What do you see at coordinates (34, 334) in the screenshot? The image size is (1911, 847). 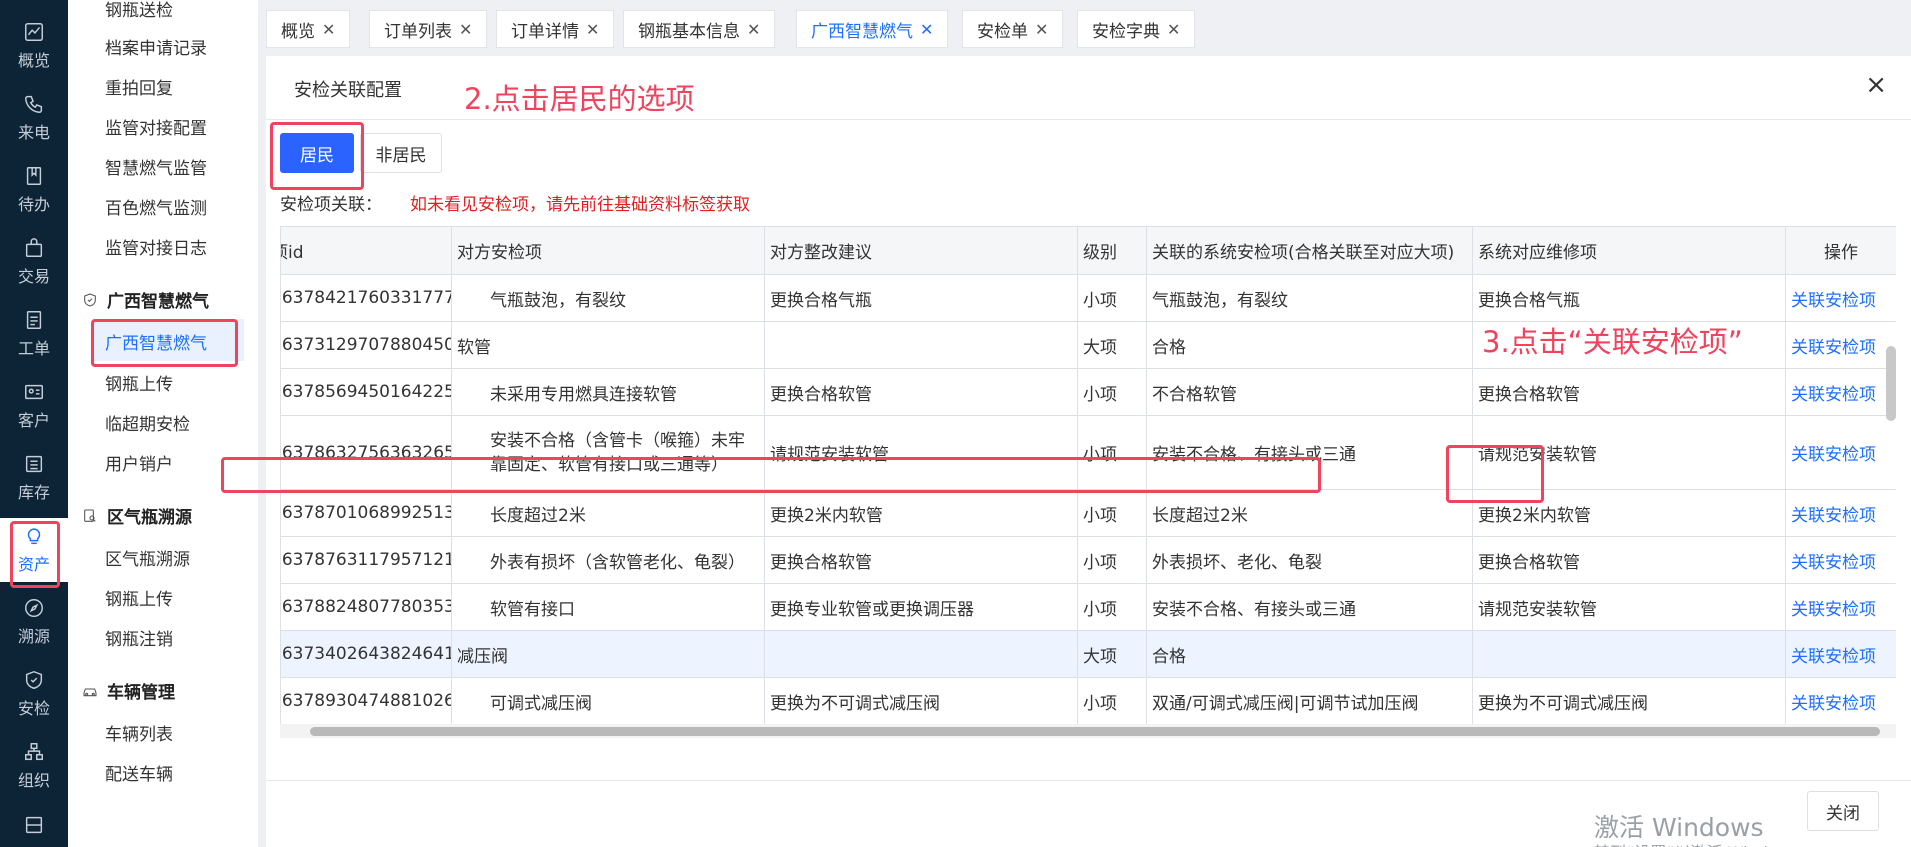 I see `rail-item-workorder: 工单` at bounding box center [34, 334].